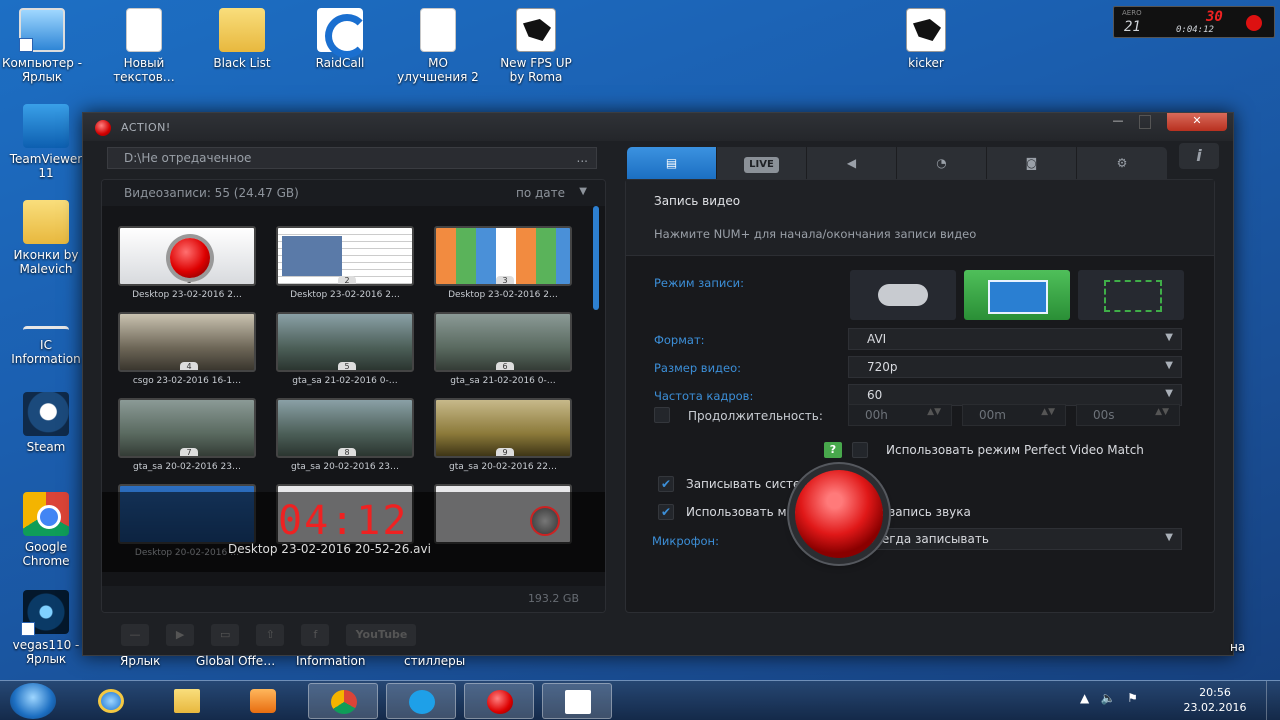 The image size is (1280, 720). Describe the element at coordinates (903, 295) in the screenshot. I see `mode-game-button` at that location.